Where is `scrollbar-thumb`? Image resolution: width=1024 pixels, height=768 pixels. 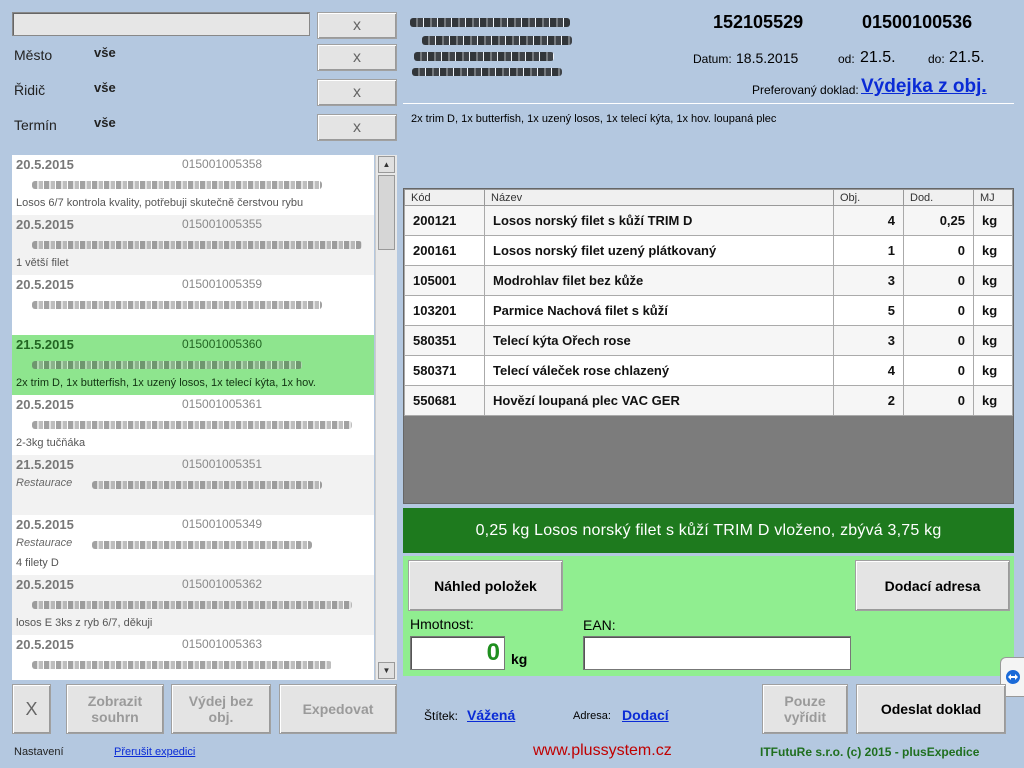 scrollbar-thumb is located at coordinates (386, 212).